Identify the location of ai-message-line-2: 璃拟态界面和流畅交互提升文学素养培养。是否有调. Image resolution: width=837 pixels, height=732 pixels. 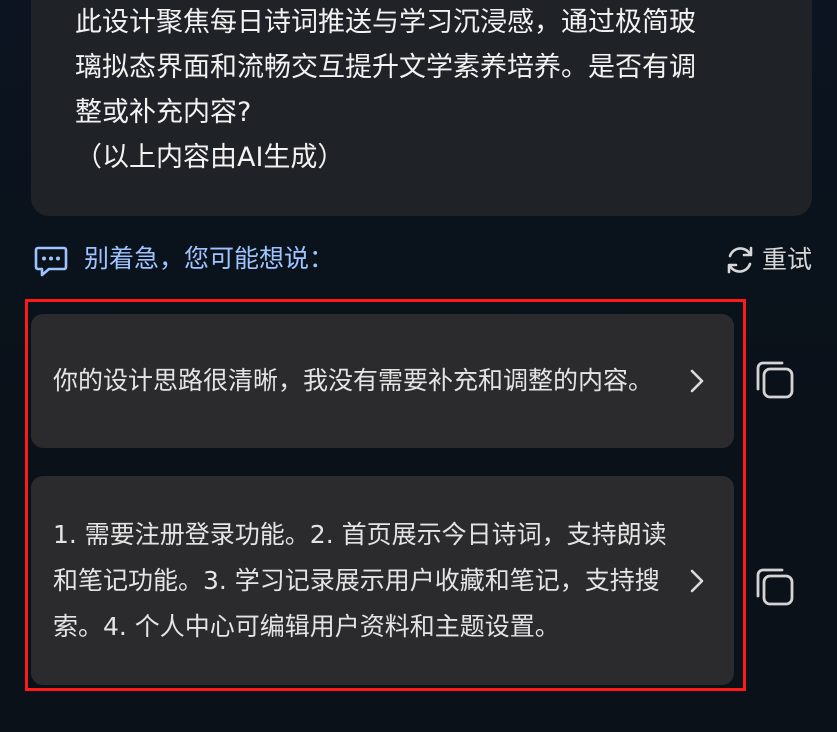
(385, 67).